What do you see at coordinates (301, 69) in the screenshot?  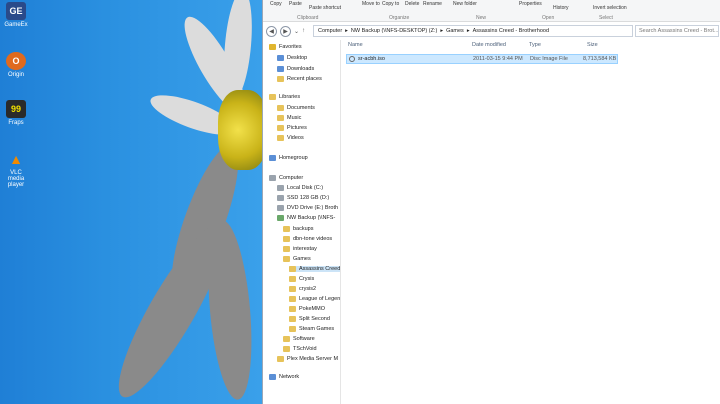 I see `nav-item-label: Downloads` at bounding box center [301, 69].